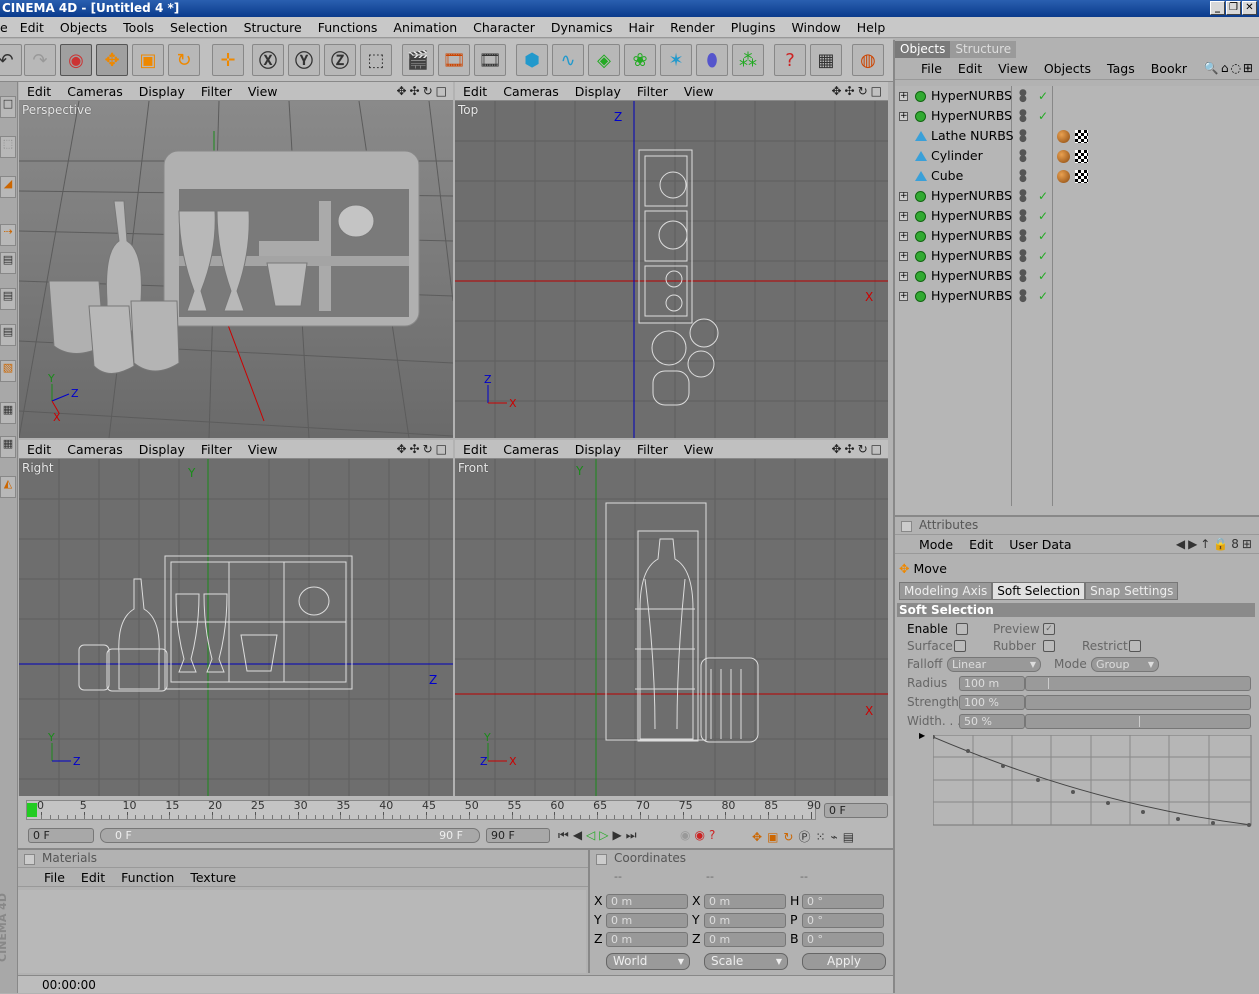  What do you see at coordinates (1121, 68) in the screenshot?
I see `obj-menu-tags: Tags` at bounding box center [1121, 68].